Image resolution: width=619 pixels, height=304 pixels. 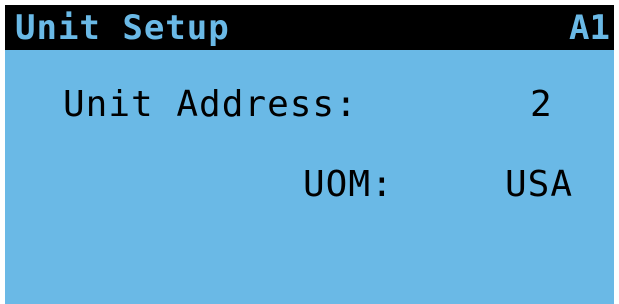 What do you see at coordinates (539, 185) in the screenshot?
I see `uom-value: USA` at bounding box center [539, 185].